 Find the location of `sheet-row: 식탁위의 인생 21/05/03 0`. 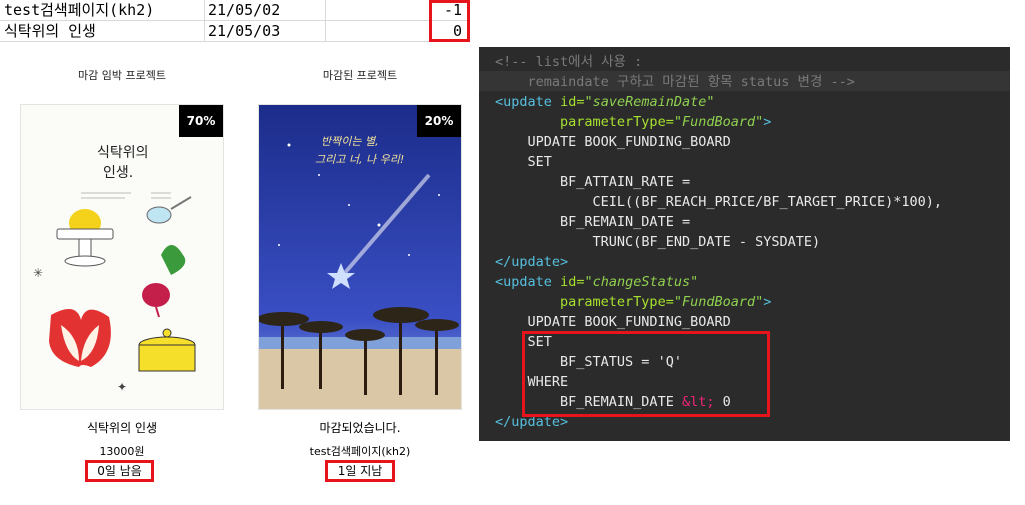

sheet-row: 식탁위의 인생 21/05/03 0 is located at coordinates (235, 31).